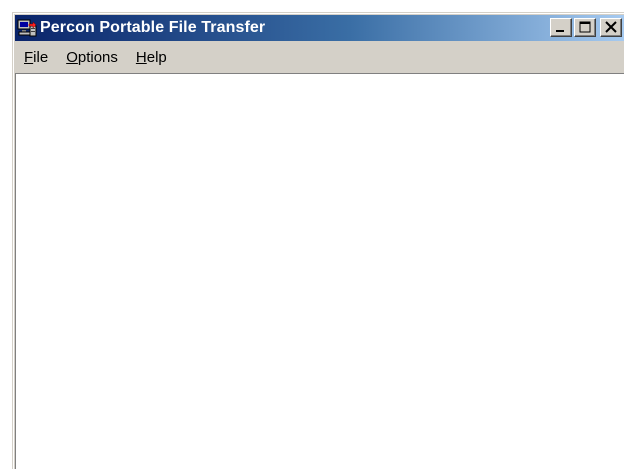 The image size is (624, 469). I want to click on menu-file: File, so click(36, 57).